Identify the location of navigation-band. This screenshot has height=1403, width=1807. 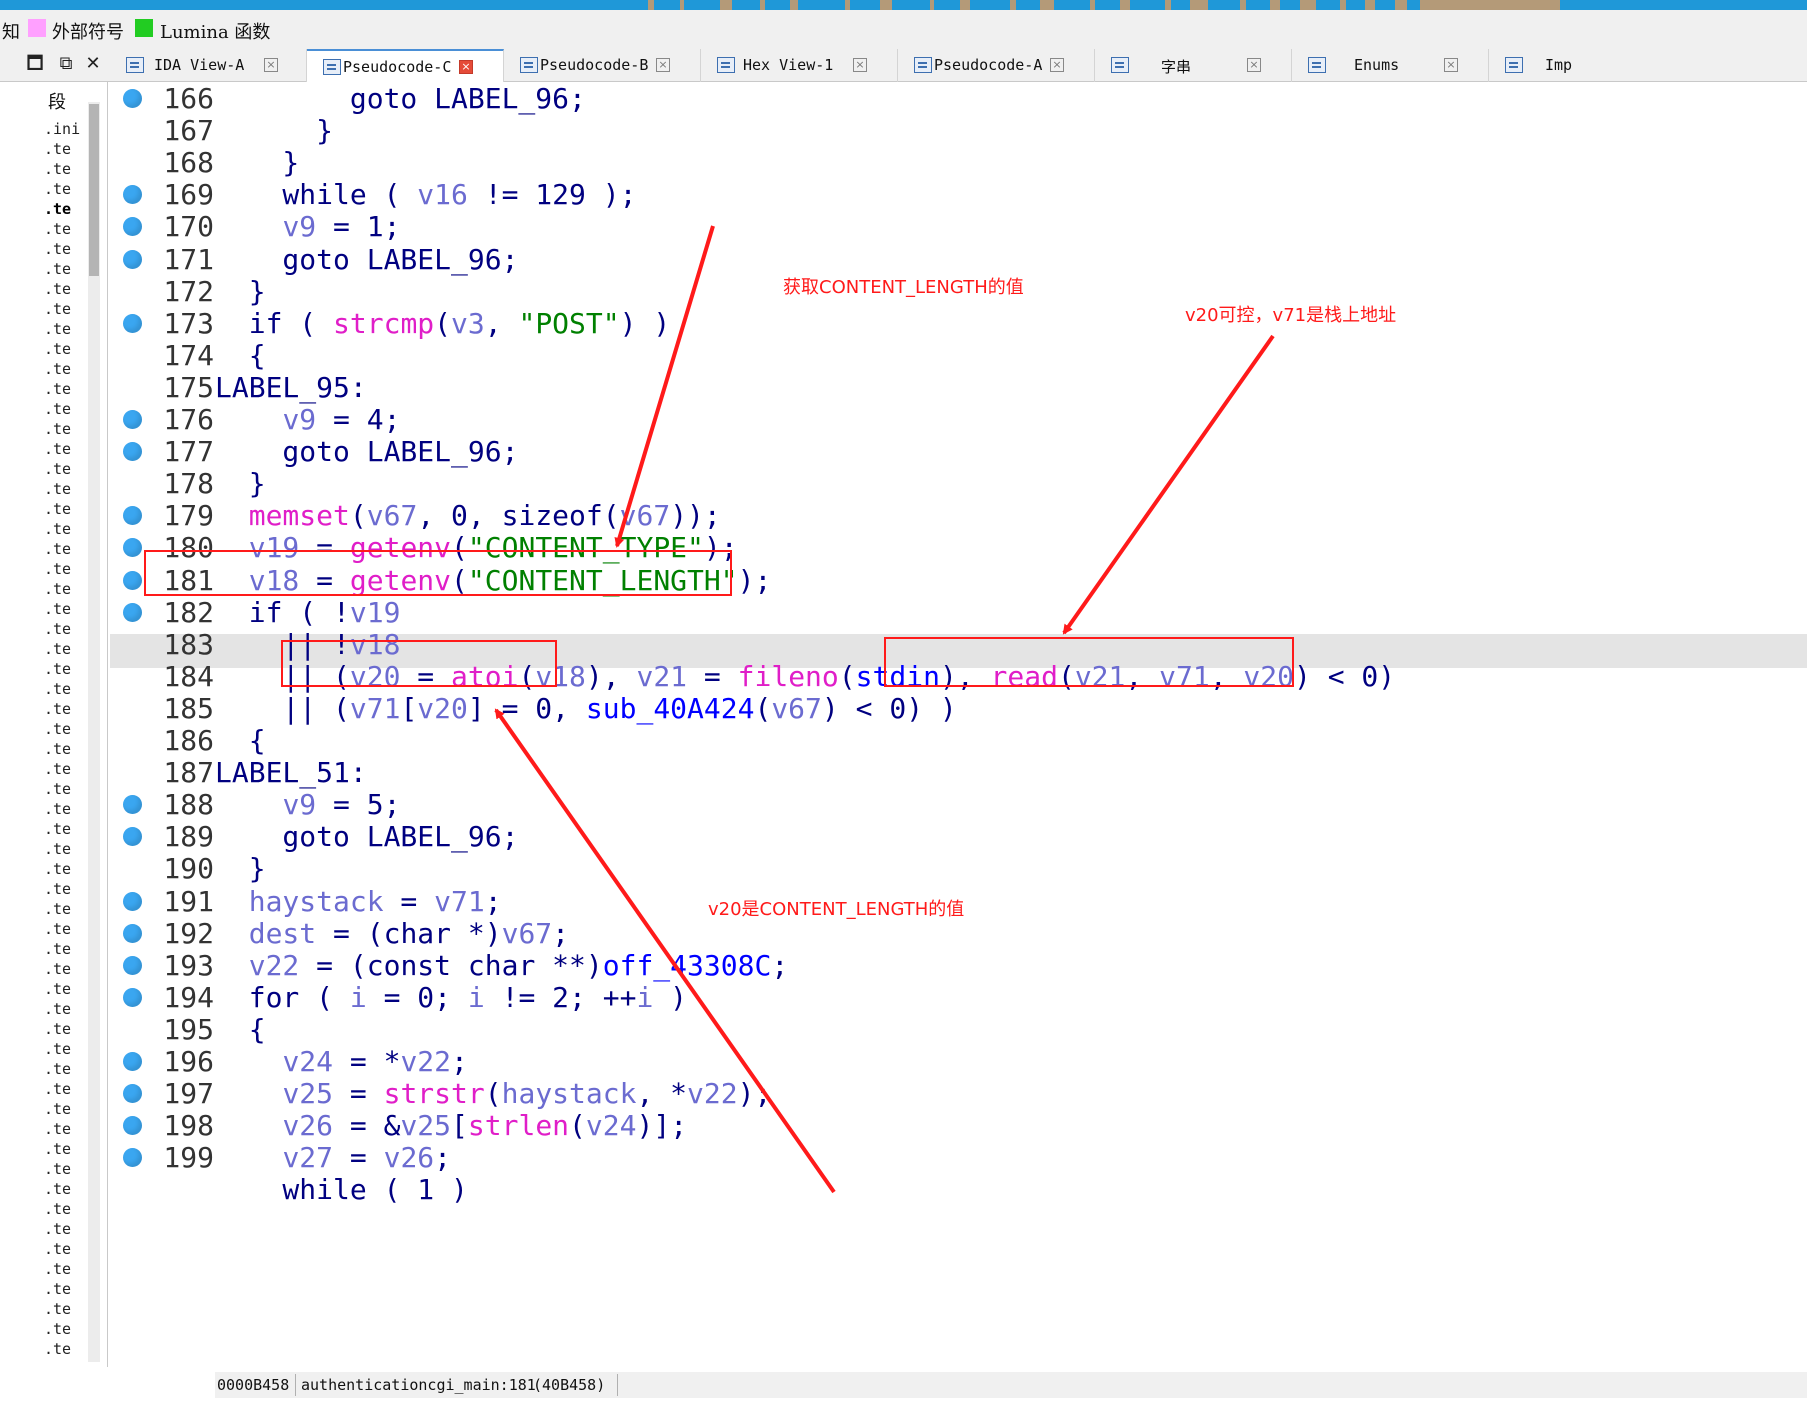
(903, 5).